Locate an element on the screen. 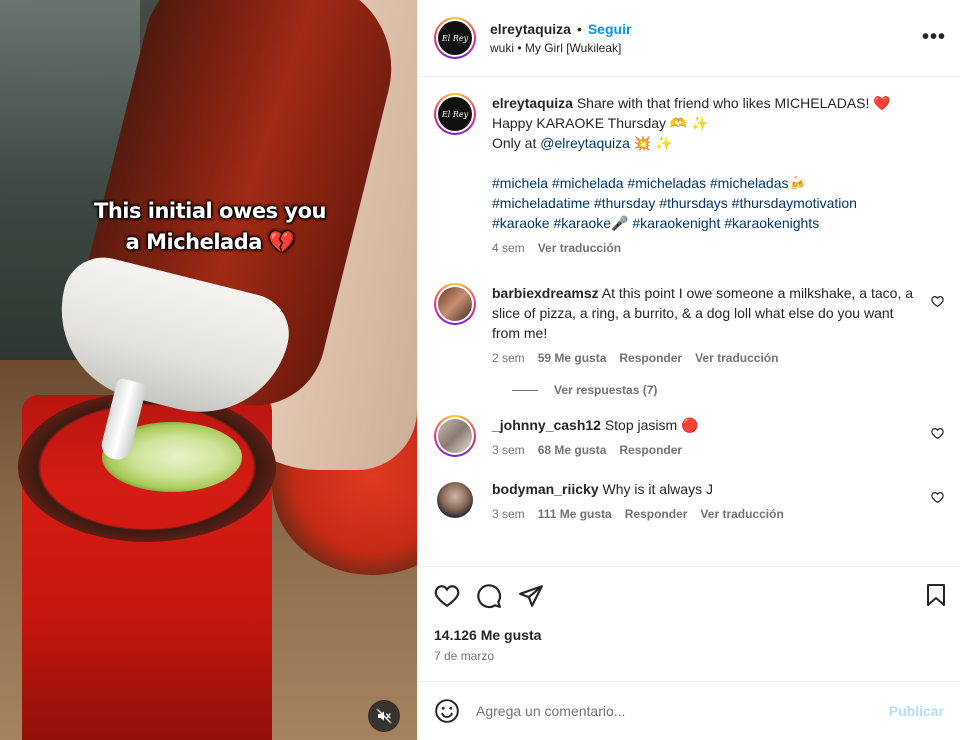 This screenshot has height=740, width=960. save-button is located at coordinates (936, 595).